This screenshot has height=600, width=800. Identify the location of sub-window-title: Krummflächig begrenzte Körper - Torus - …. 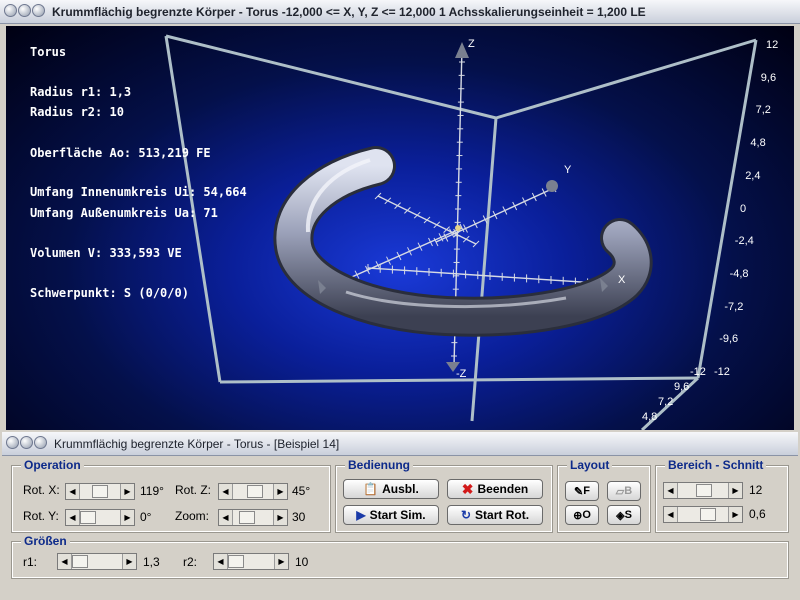
(197, 444).